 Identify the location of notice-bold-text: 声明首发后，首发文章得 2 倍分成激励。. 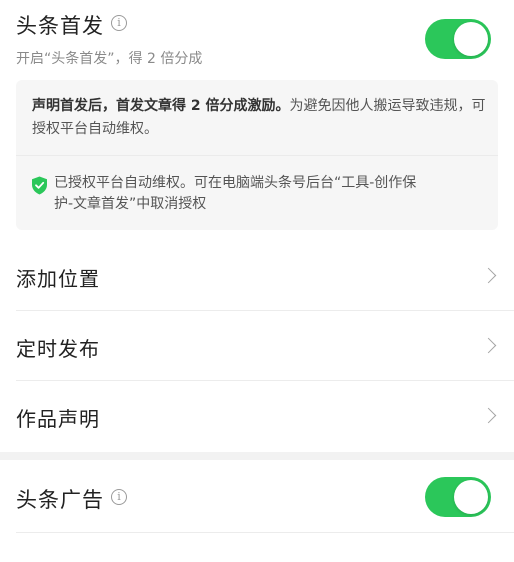
(161, 106).